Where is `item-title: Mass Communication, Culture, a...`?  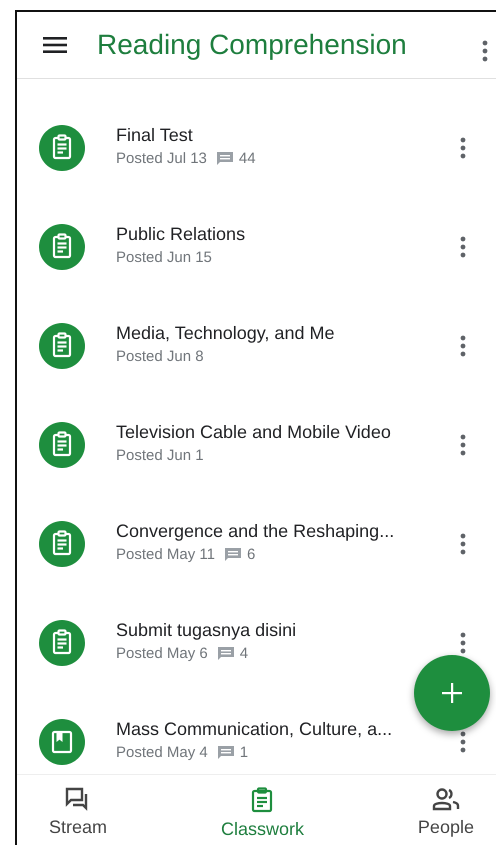
item-title: Mass Communication, Culture, a... is located at coordinates (254, 729).